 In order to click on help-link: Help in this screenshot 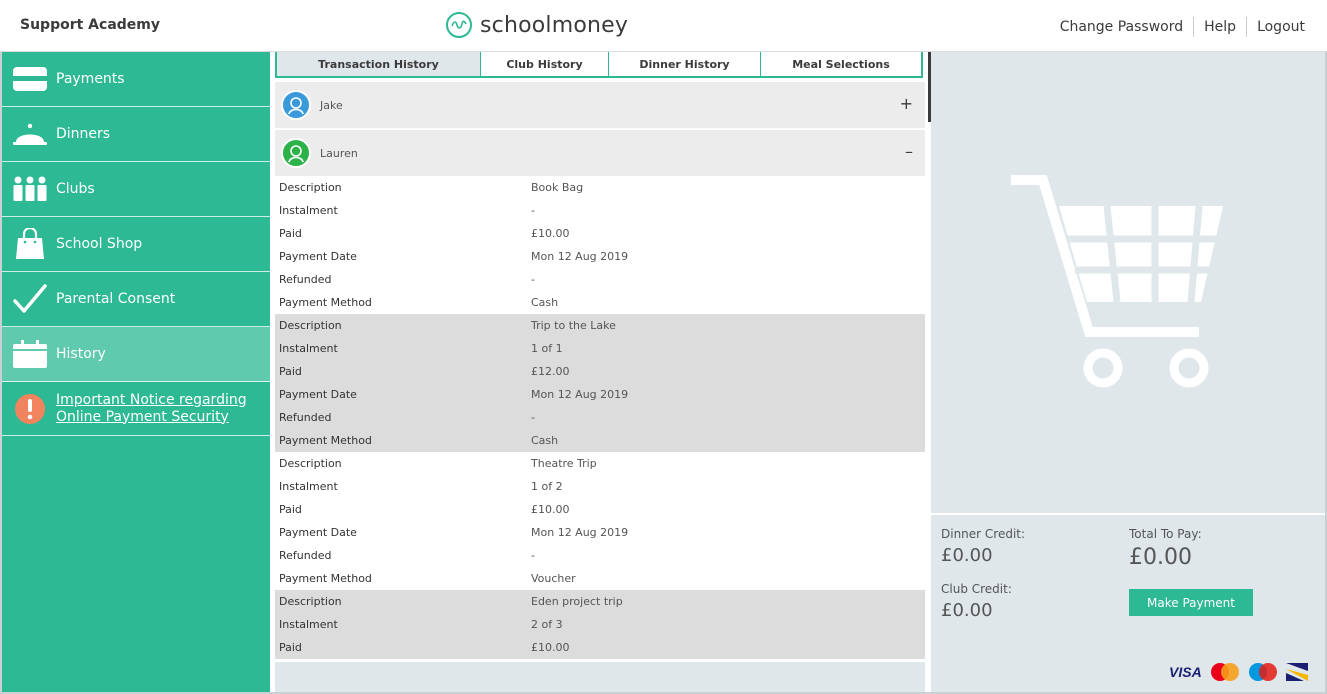, I will do `click(1220, 27)`.